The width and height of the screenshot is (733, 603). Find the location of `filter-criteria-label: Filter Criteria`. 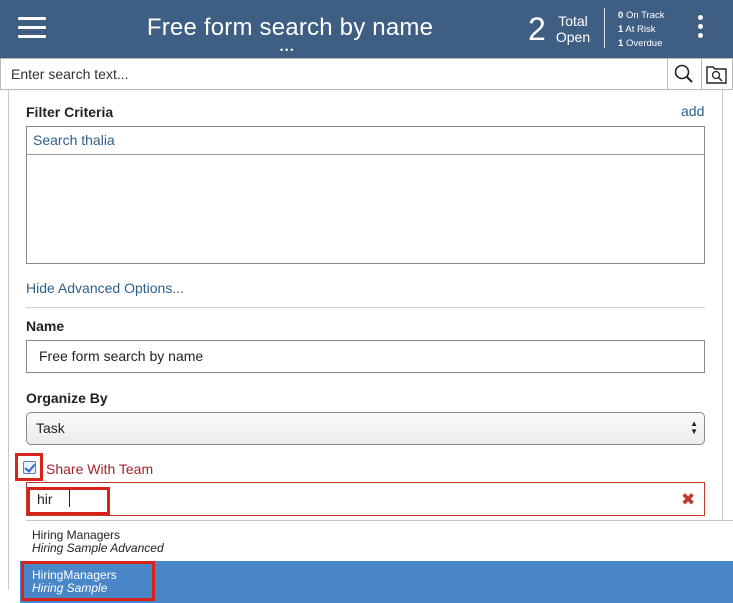

filter-criteria-label: Filter Criteria is located at coordinates (70, 112).